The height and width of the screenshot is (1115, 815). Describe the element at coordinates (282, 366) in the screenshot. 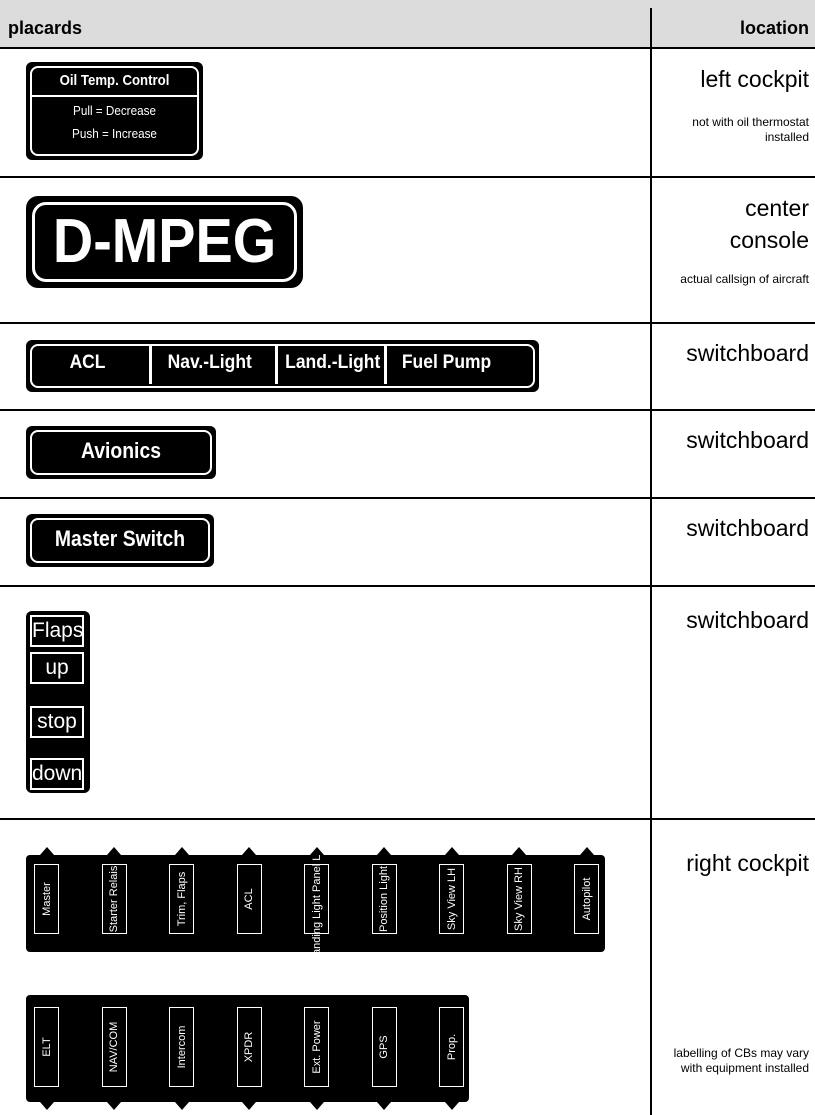

I see `switch-strip-placard: ACL Nav.-Light Land.-Light Fuel Pump` at that location.